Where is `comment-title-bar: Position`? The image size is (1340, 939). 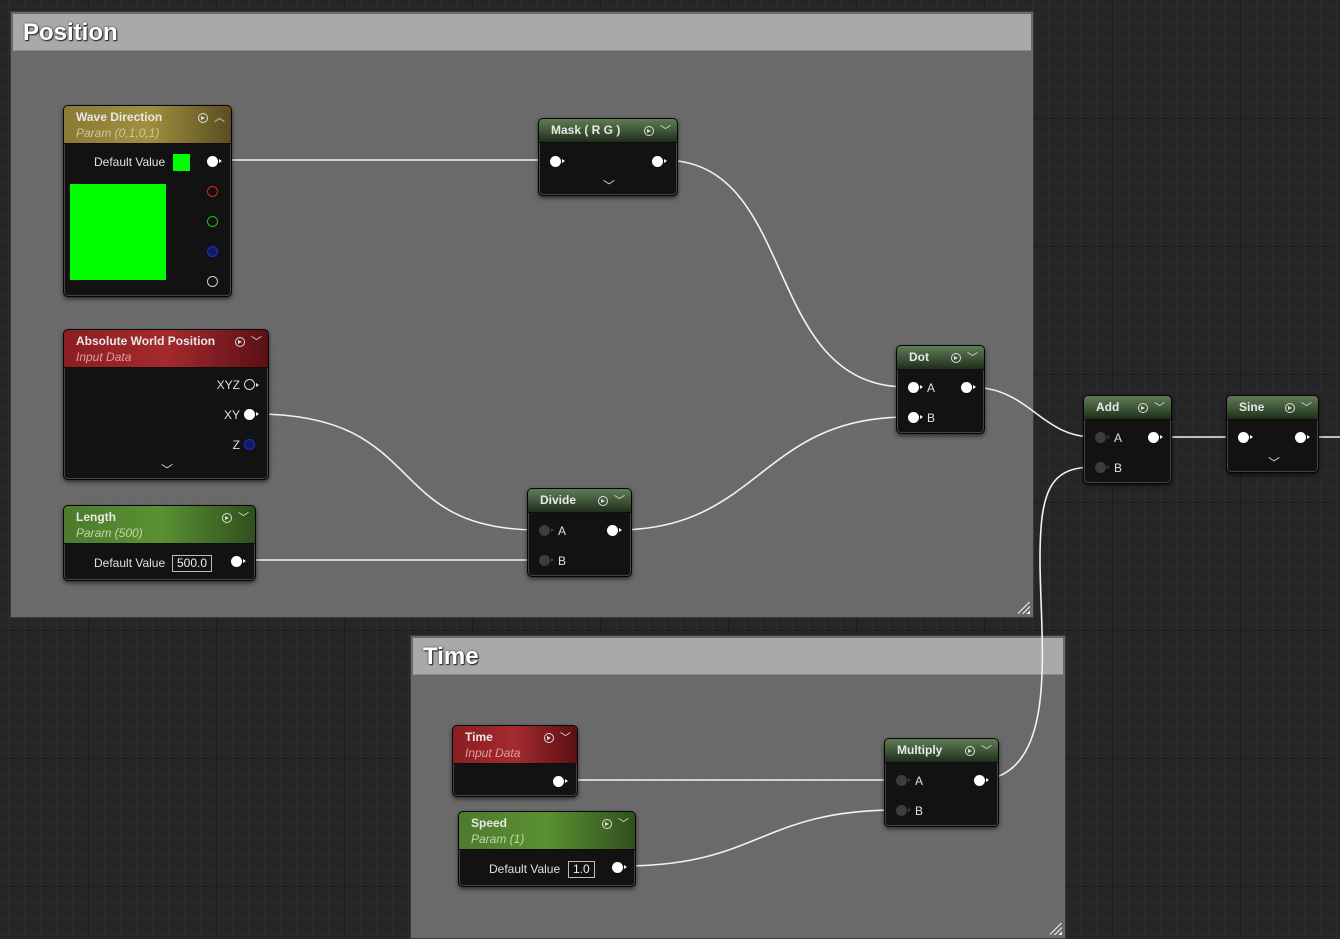 comment-title-bar: Position is located at coordinates (522, 32).